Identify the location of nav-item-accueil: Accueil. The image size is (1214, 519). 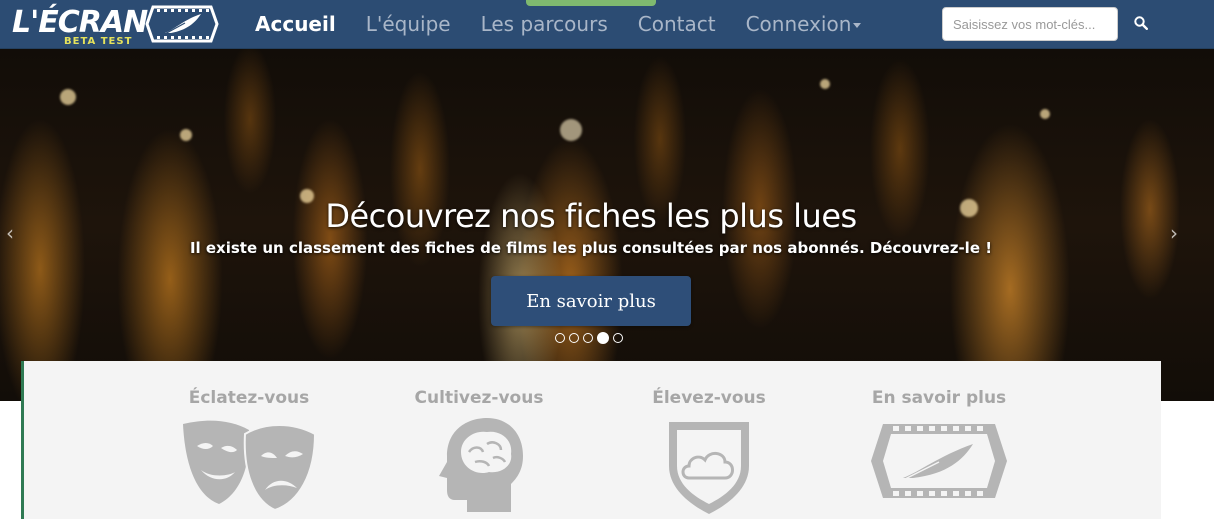
(295, 24).